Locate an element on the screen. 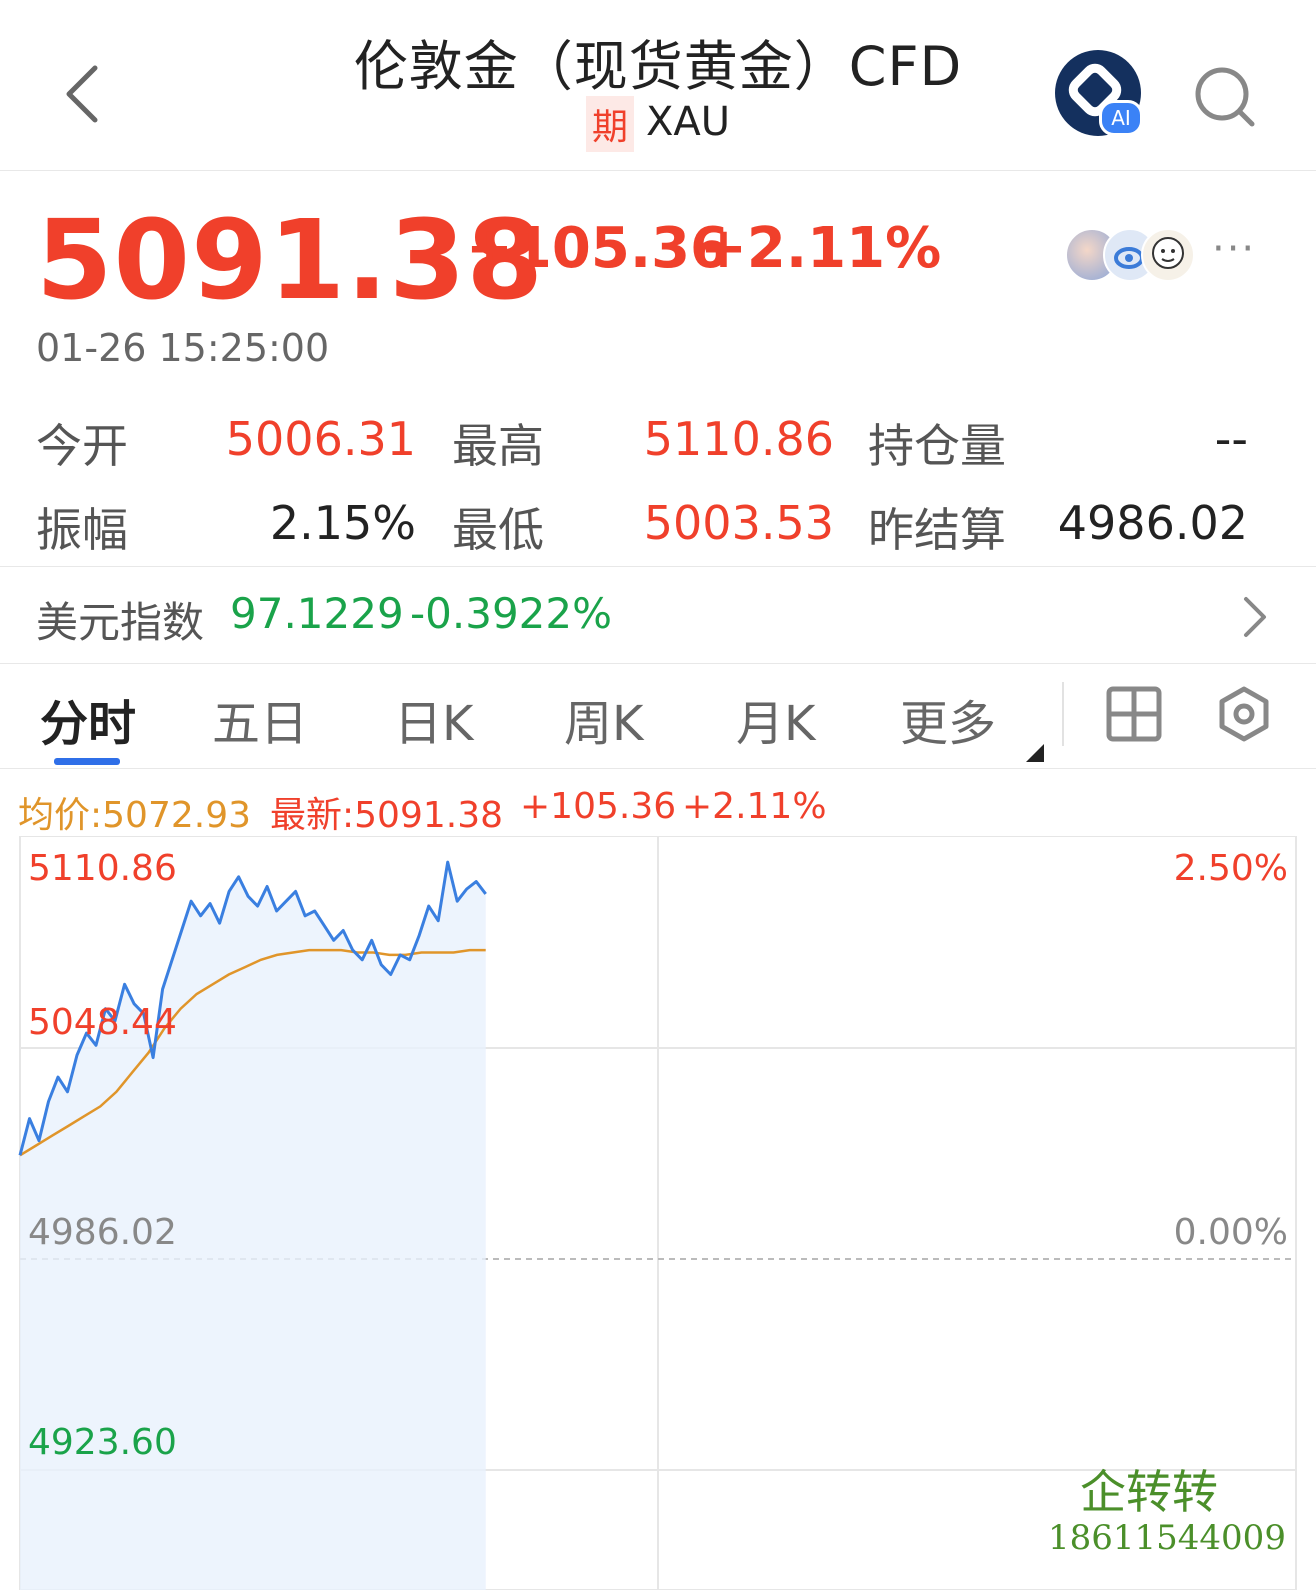 The width and height of the screenshot is (1316, 1590). grid-icon is located at coordinates (1134, 714).